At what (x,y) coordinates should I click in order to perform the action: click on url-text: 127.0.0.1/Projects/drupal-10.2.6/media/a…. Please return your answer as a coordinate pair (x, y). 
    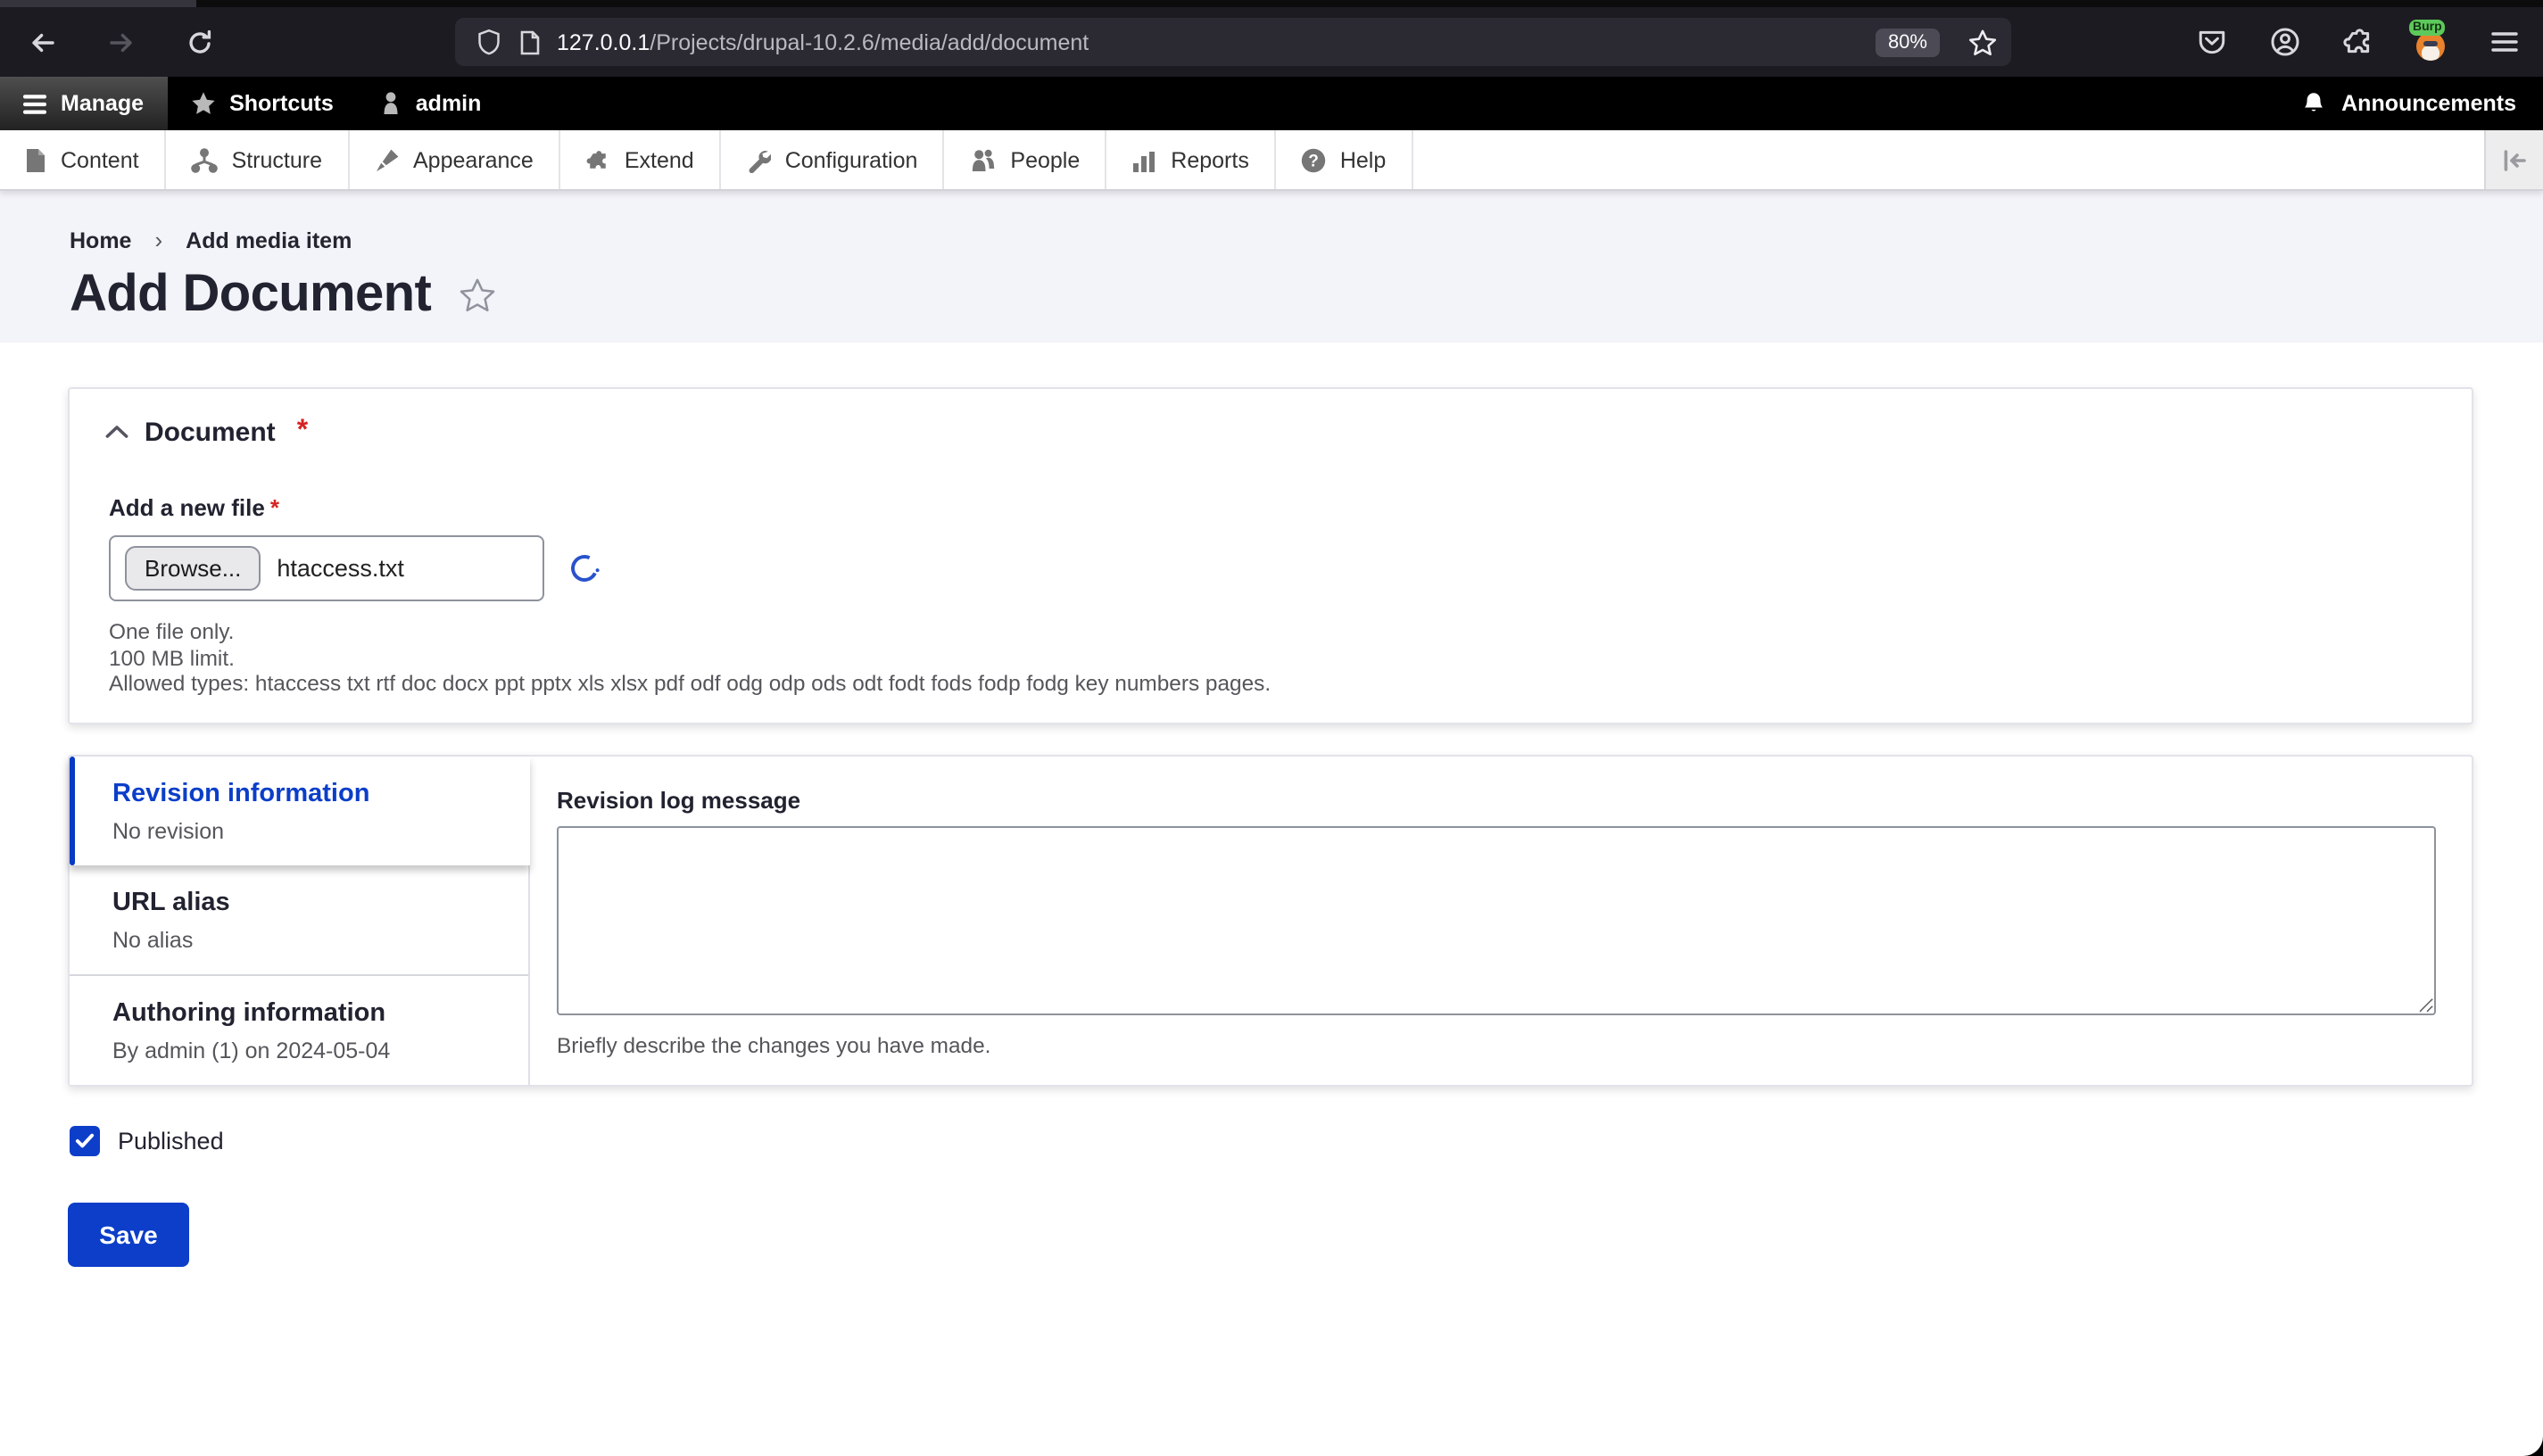
    Looking at the image, I should click on (823, 42).